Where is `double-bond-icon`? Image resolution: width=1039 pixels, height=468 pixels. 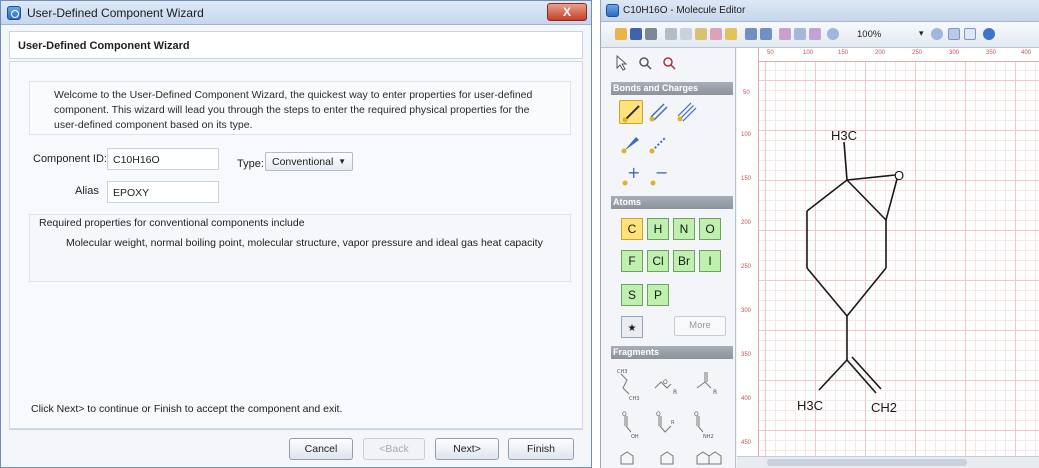 double-bond-icon is located at coordinates (657, 110).